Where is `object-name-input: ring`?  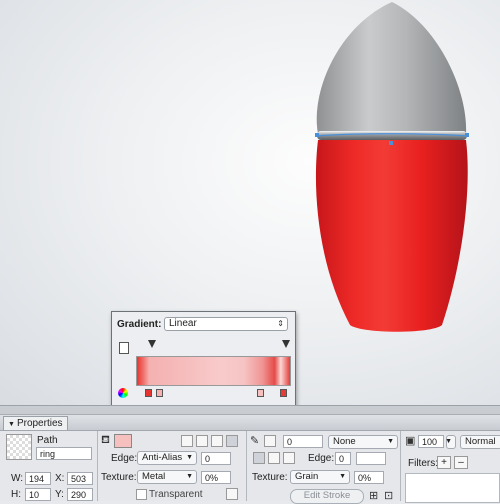 object-name-input: ring is located at coordinates (64, 453).